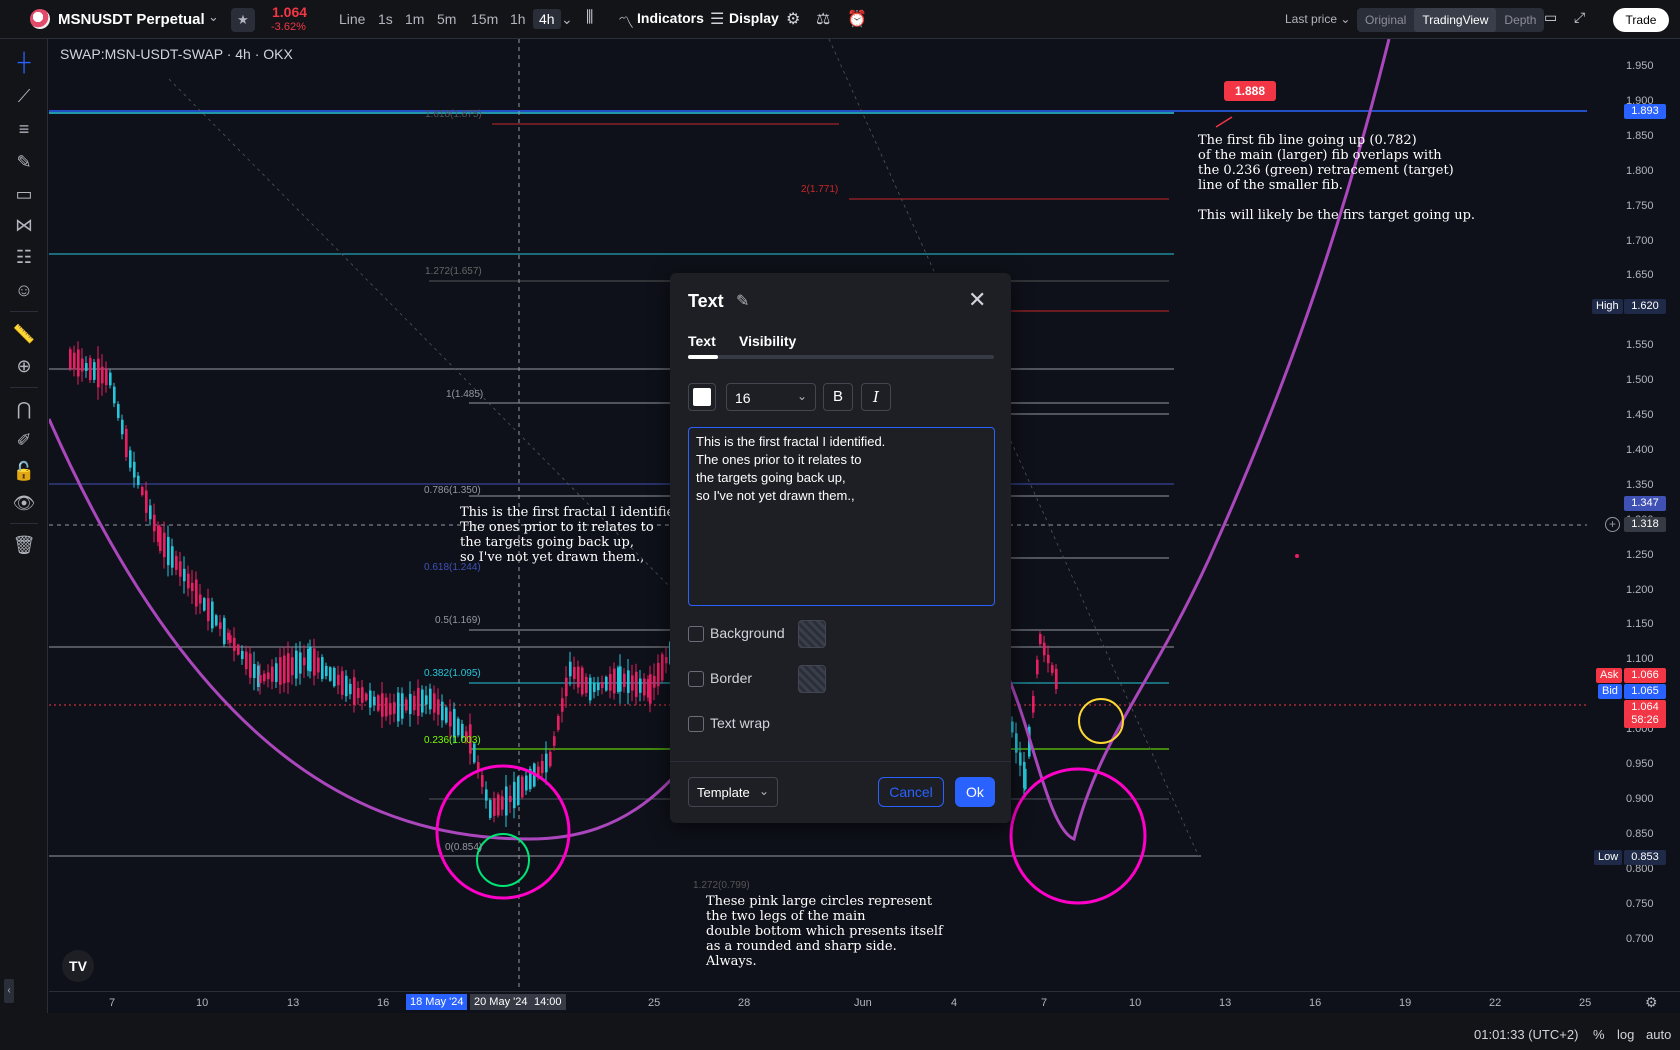  Describe the element at coordinates (1640, 345) in the screenshot. I see `price-axis-label: 1.550` at that location.